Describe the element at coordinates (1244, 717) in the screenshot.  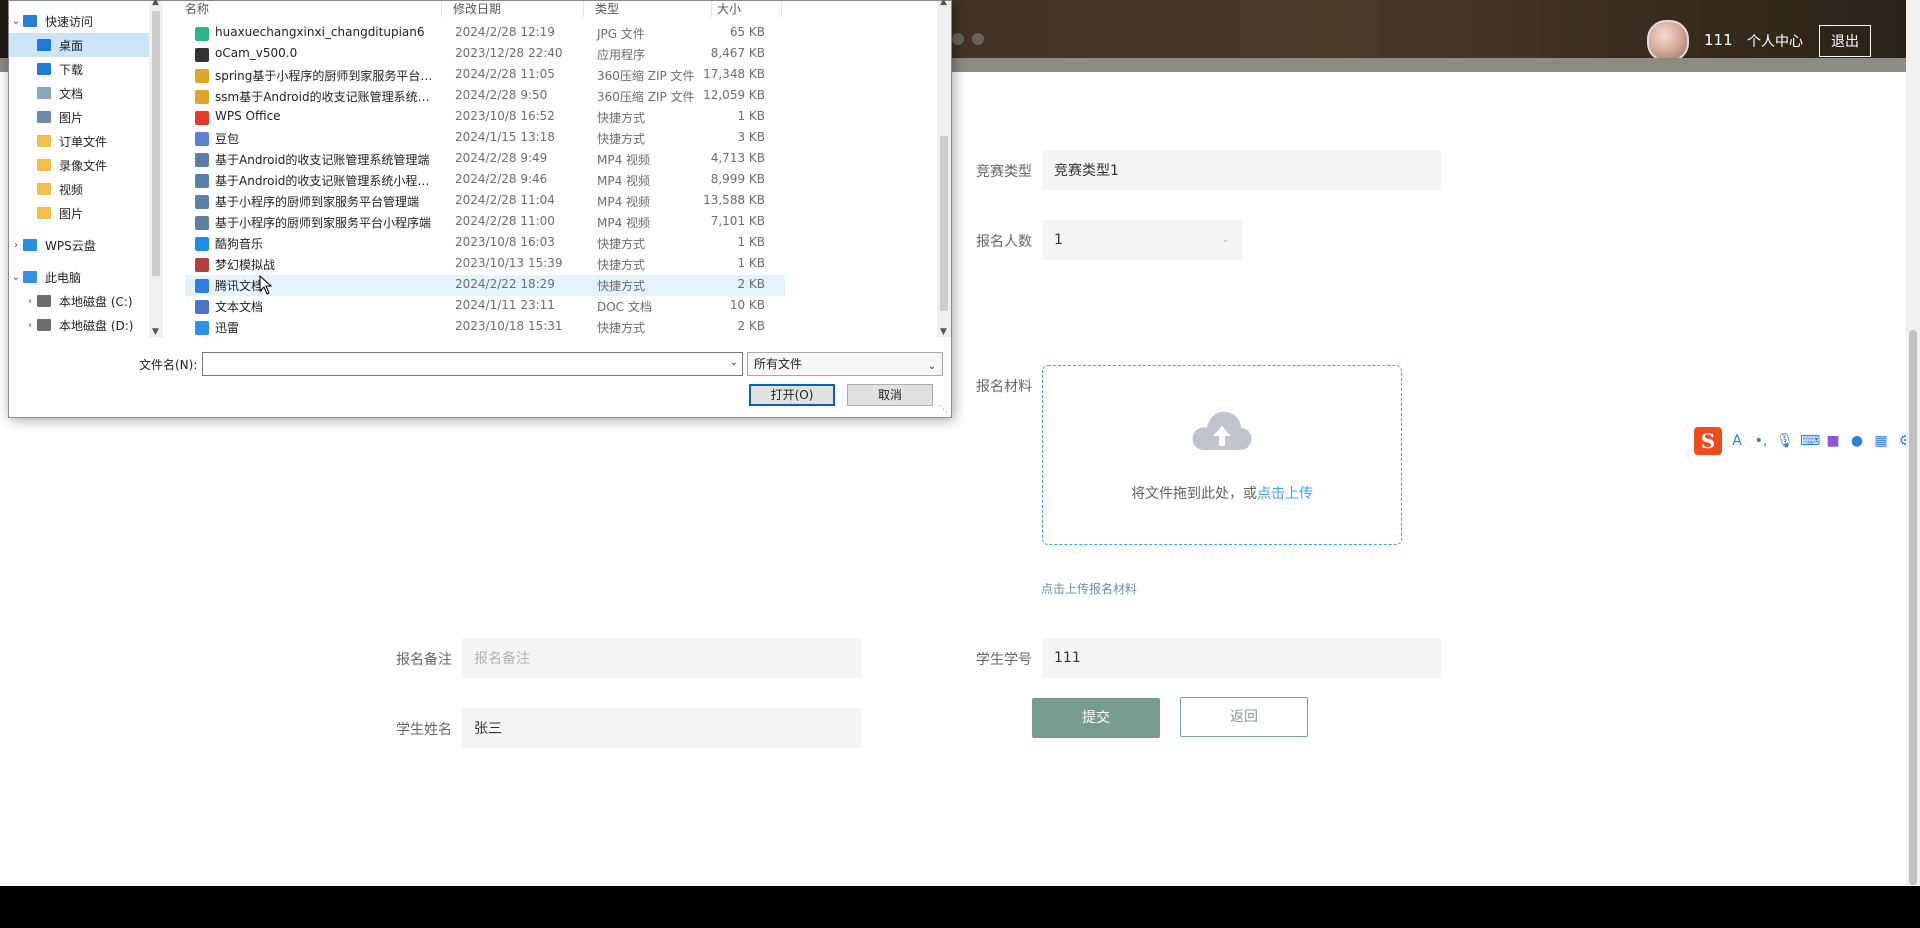
I see `back-button: 返回` at that location.